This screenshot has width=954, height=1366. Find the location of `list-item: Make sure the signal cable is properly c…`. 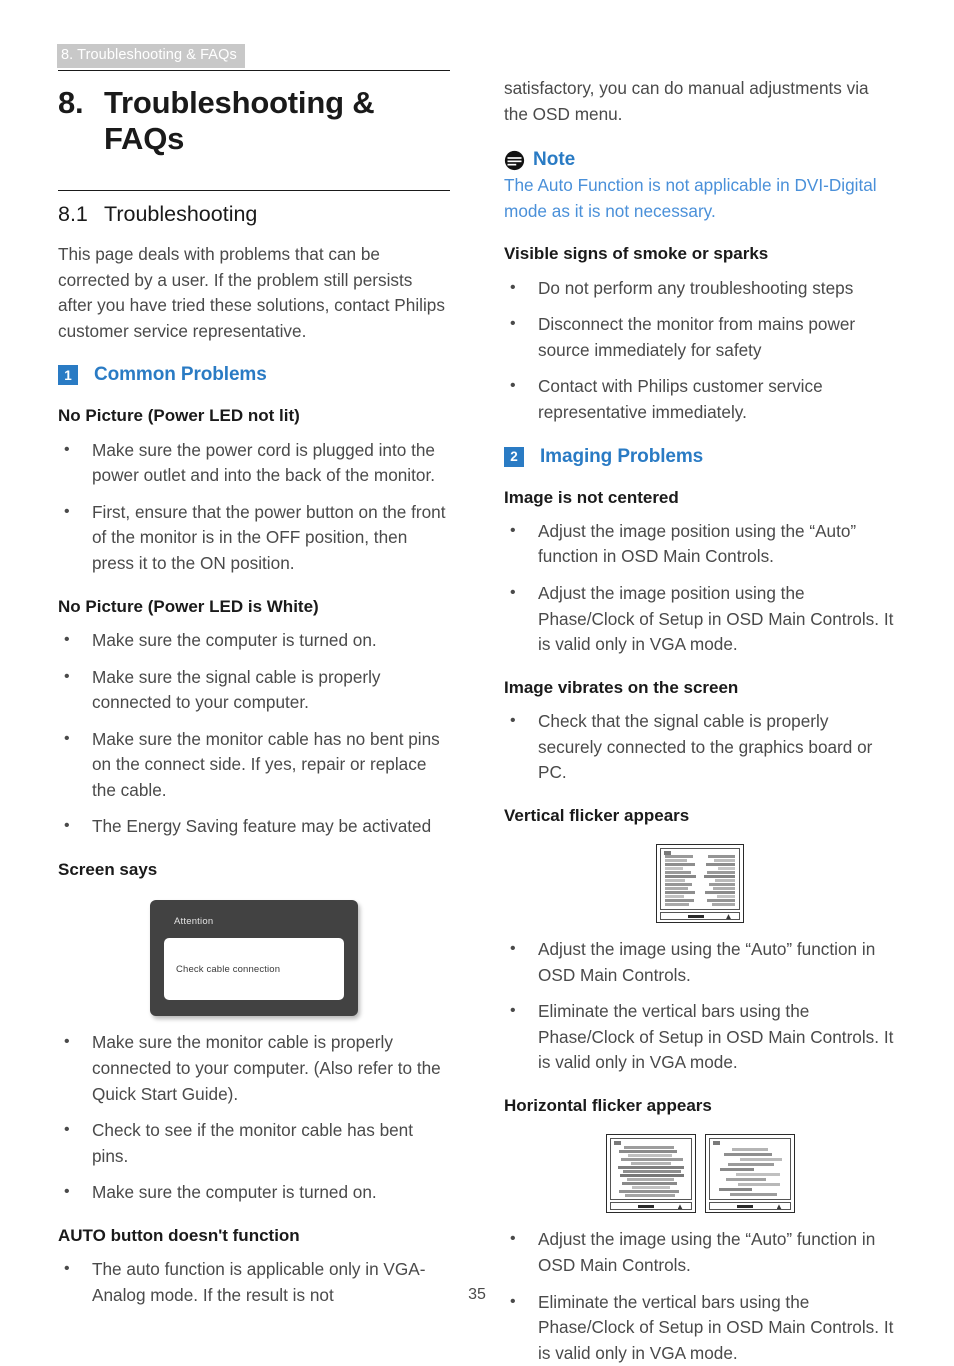

list-item: Make sure the signal cable is properly c… is located at coordinates (254, 690).